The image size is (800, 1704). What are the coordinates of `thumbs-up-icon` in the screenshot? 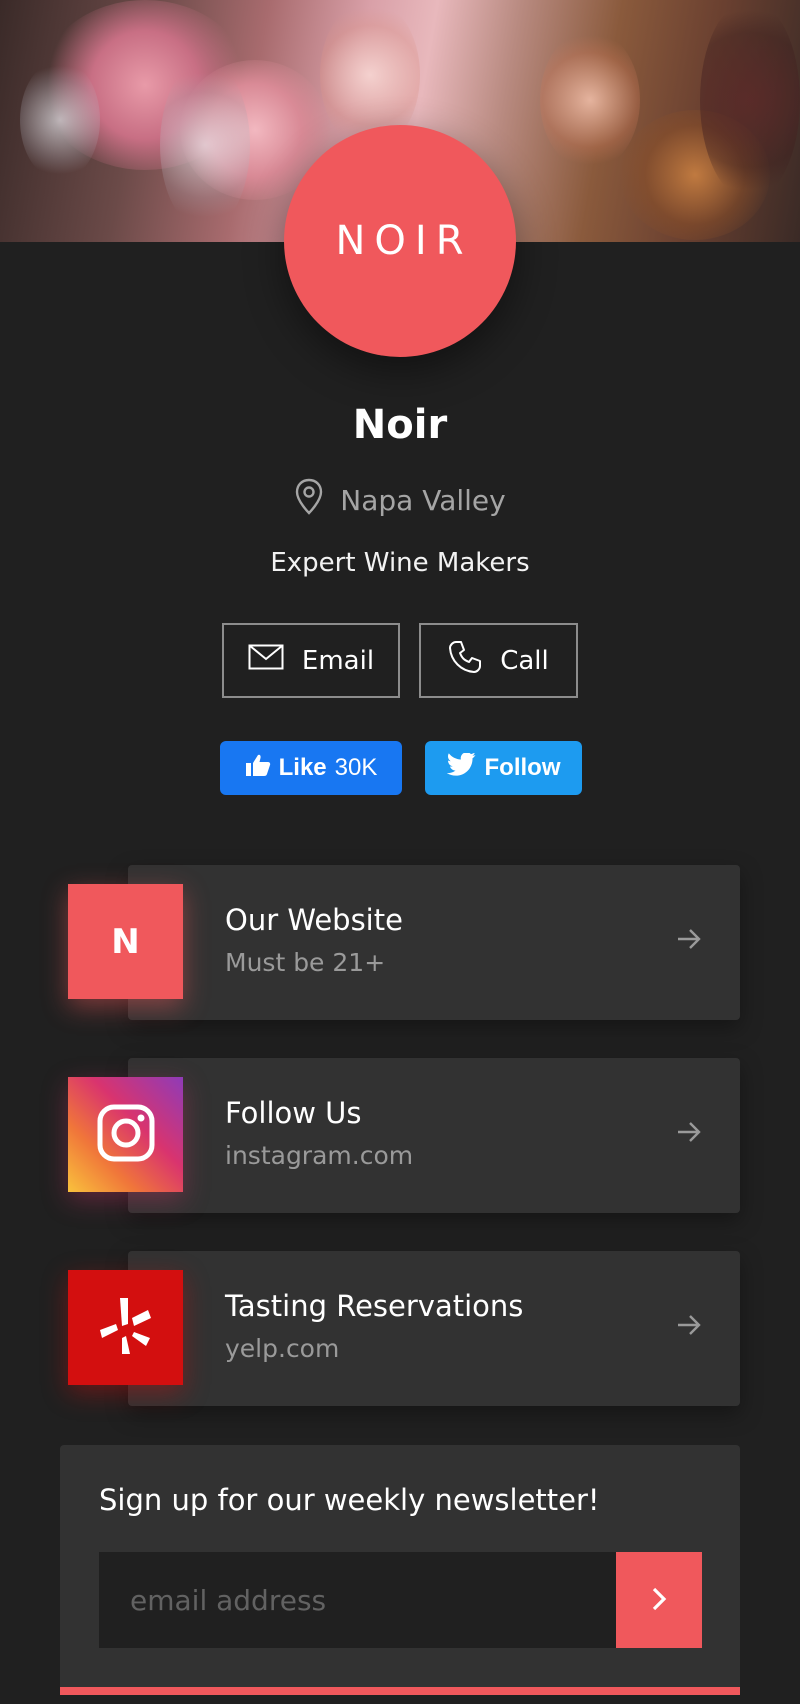 It's located at (258, 768).